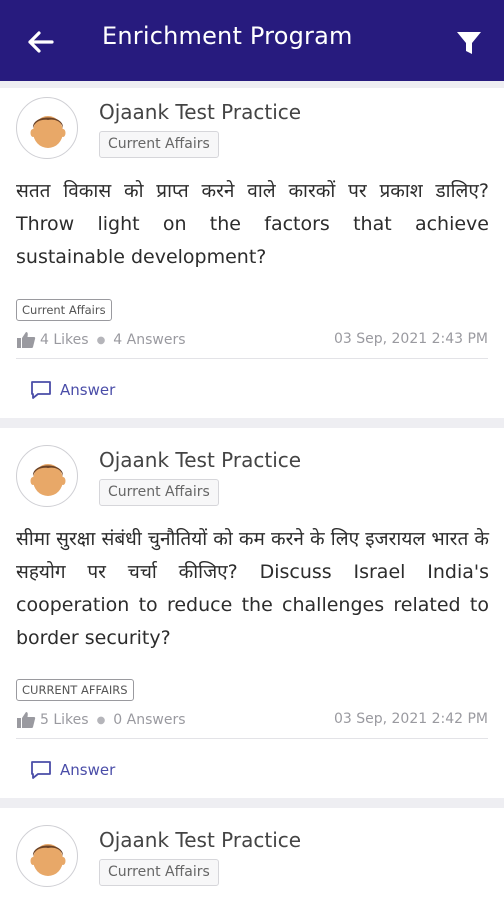  Describe the element at coordinates (64, 340) in the screenshot. I see `likes-count: 4 Likes` at that location.